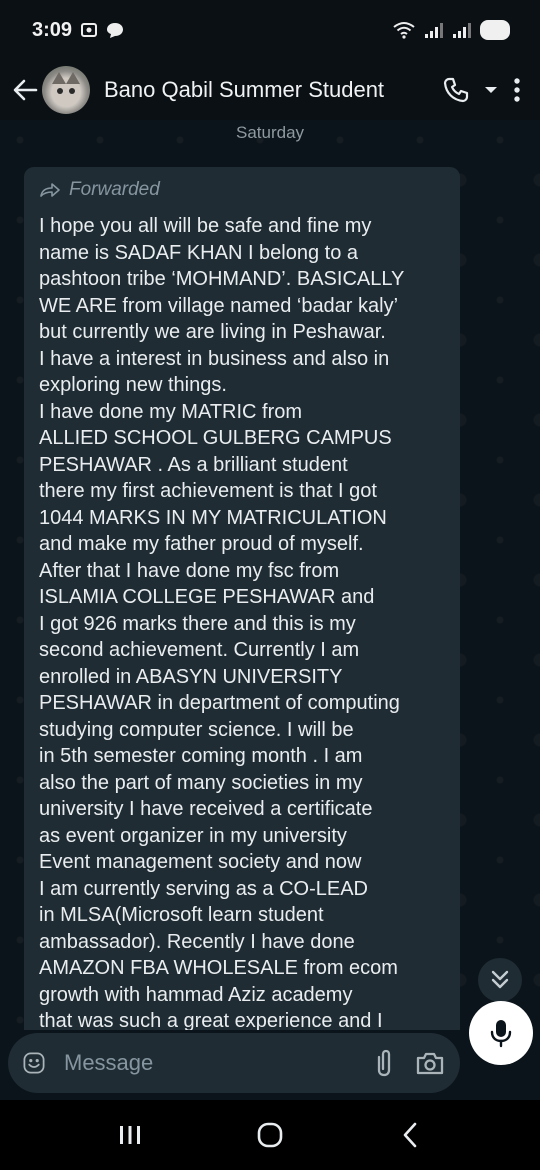 This screenshot has width=540, height=1170. I want to click on recent-apps-button, so click(130, 1135).